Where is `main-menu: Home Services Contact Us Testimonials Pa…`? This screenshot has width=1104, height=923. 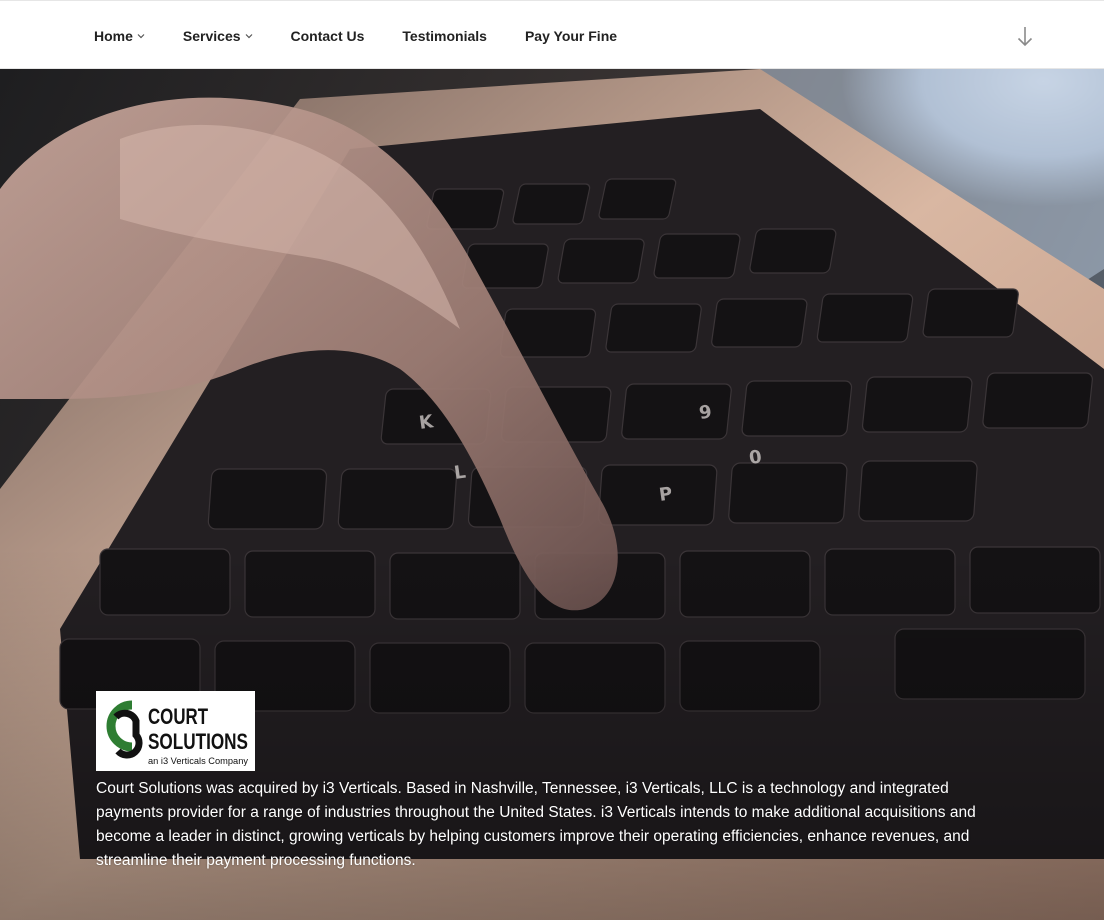
main-menu: Home Services Contact Us Testimonials Pa… is located at coordinates (374, 35).